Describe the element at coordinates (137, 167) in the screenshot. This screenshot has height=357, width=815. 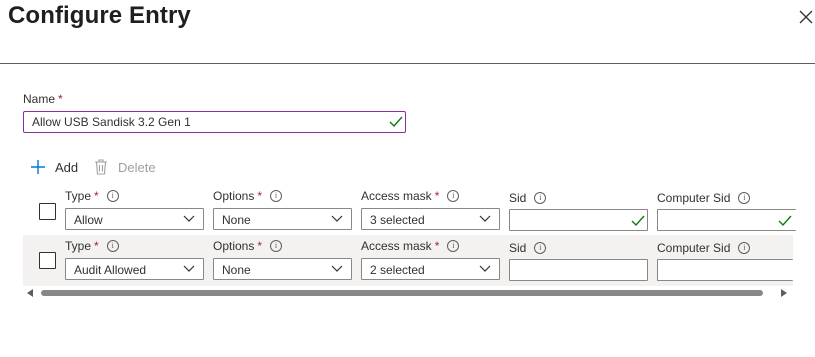
I see `delete-label: Delete` at that location.